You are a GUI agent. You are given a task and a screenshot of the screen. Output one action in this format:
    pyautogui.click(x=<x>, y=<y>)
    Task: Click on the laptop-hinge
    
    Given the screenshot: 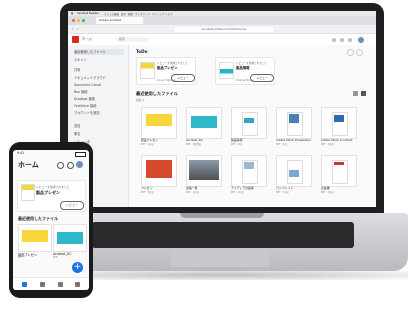 What is the action you would take?
    pyautogui.click(x=222, y=215)
    